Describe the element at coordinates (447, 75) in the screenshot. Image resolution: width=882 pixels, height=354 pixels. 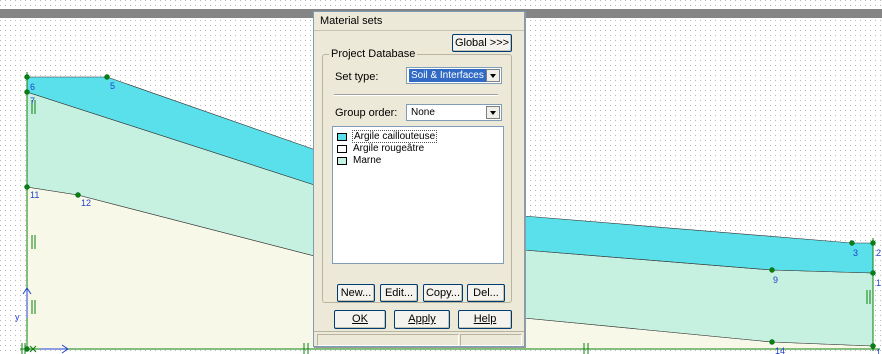
I see `set-type-value: Soil & Interfaces` at that location.